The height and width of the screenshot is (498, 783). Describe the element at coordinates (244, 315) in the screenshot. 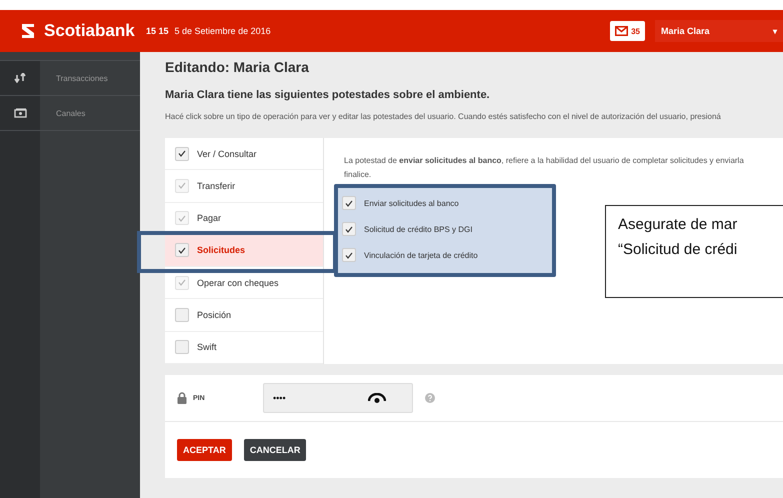

I see `operation-item: Posición` at that location.